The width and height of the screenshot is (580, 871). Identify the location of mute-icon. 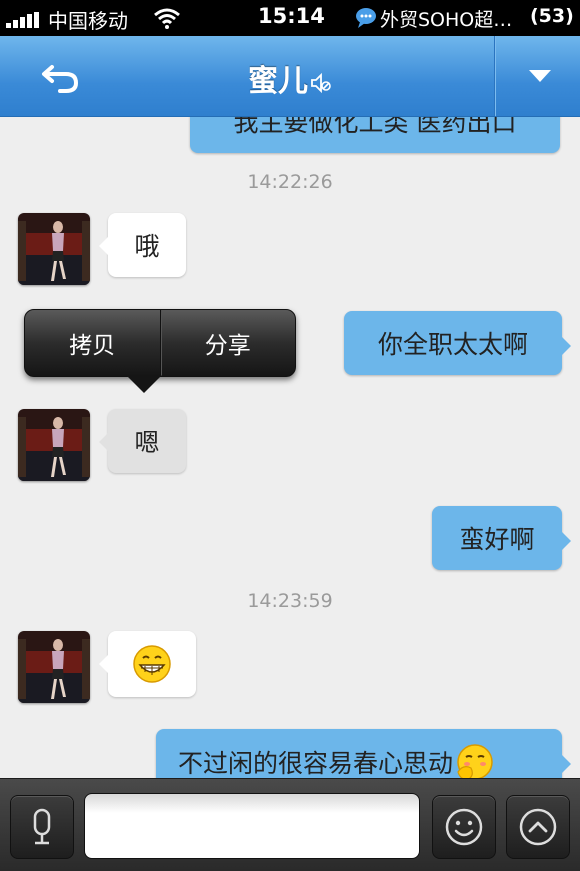
(321, 82).